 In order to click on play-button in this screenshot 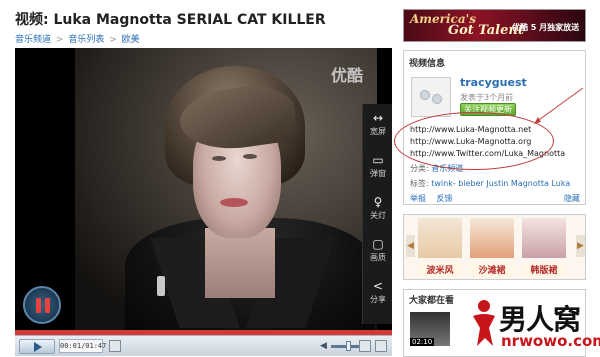, I will do `click(37, 346)`.